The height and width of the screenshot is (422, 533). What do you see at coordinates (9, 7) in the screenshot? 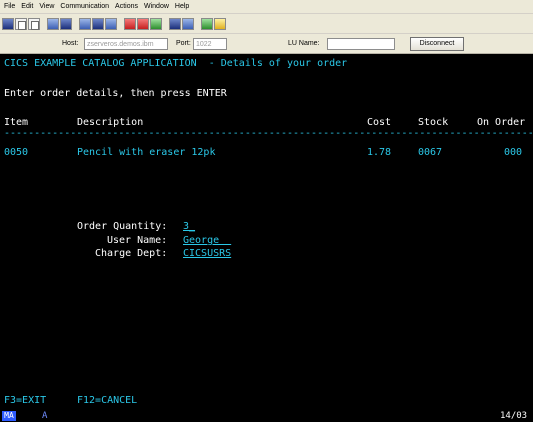
I see `menu-file: File` at bounding box center [9, 7].